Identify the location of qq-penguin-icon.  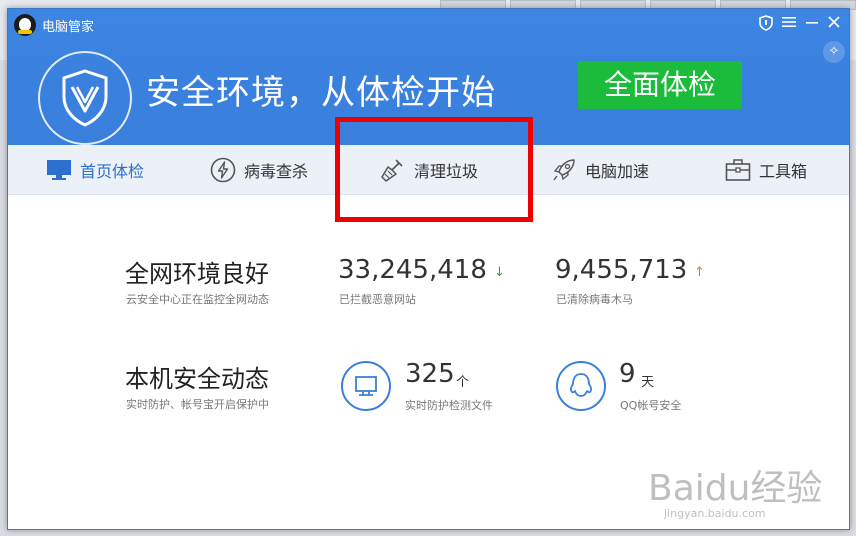
(25, 25).